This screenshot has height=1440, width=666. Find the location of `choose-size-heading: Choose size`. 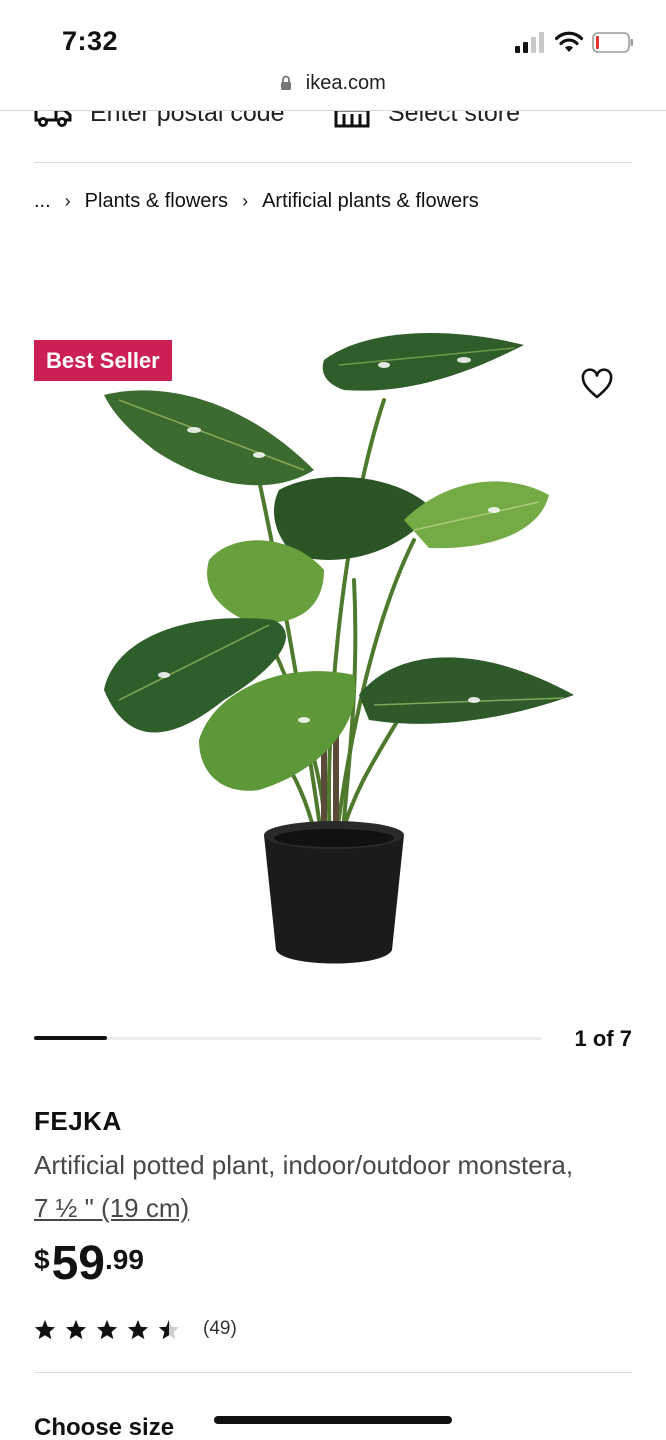

choose-size-heading: Choose size is located at coordinates (104, 1427).